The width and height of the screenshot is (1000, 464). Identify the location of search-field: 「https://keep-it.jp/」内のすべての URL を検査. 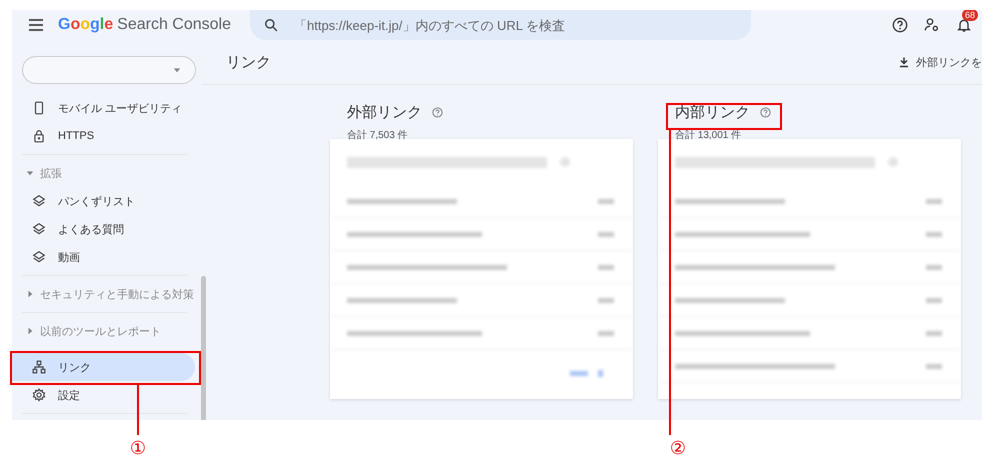
(500, 25).